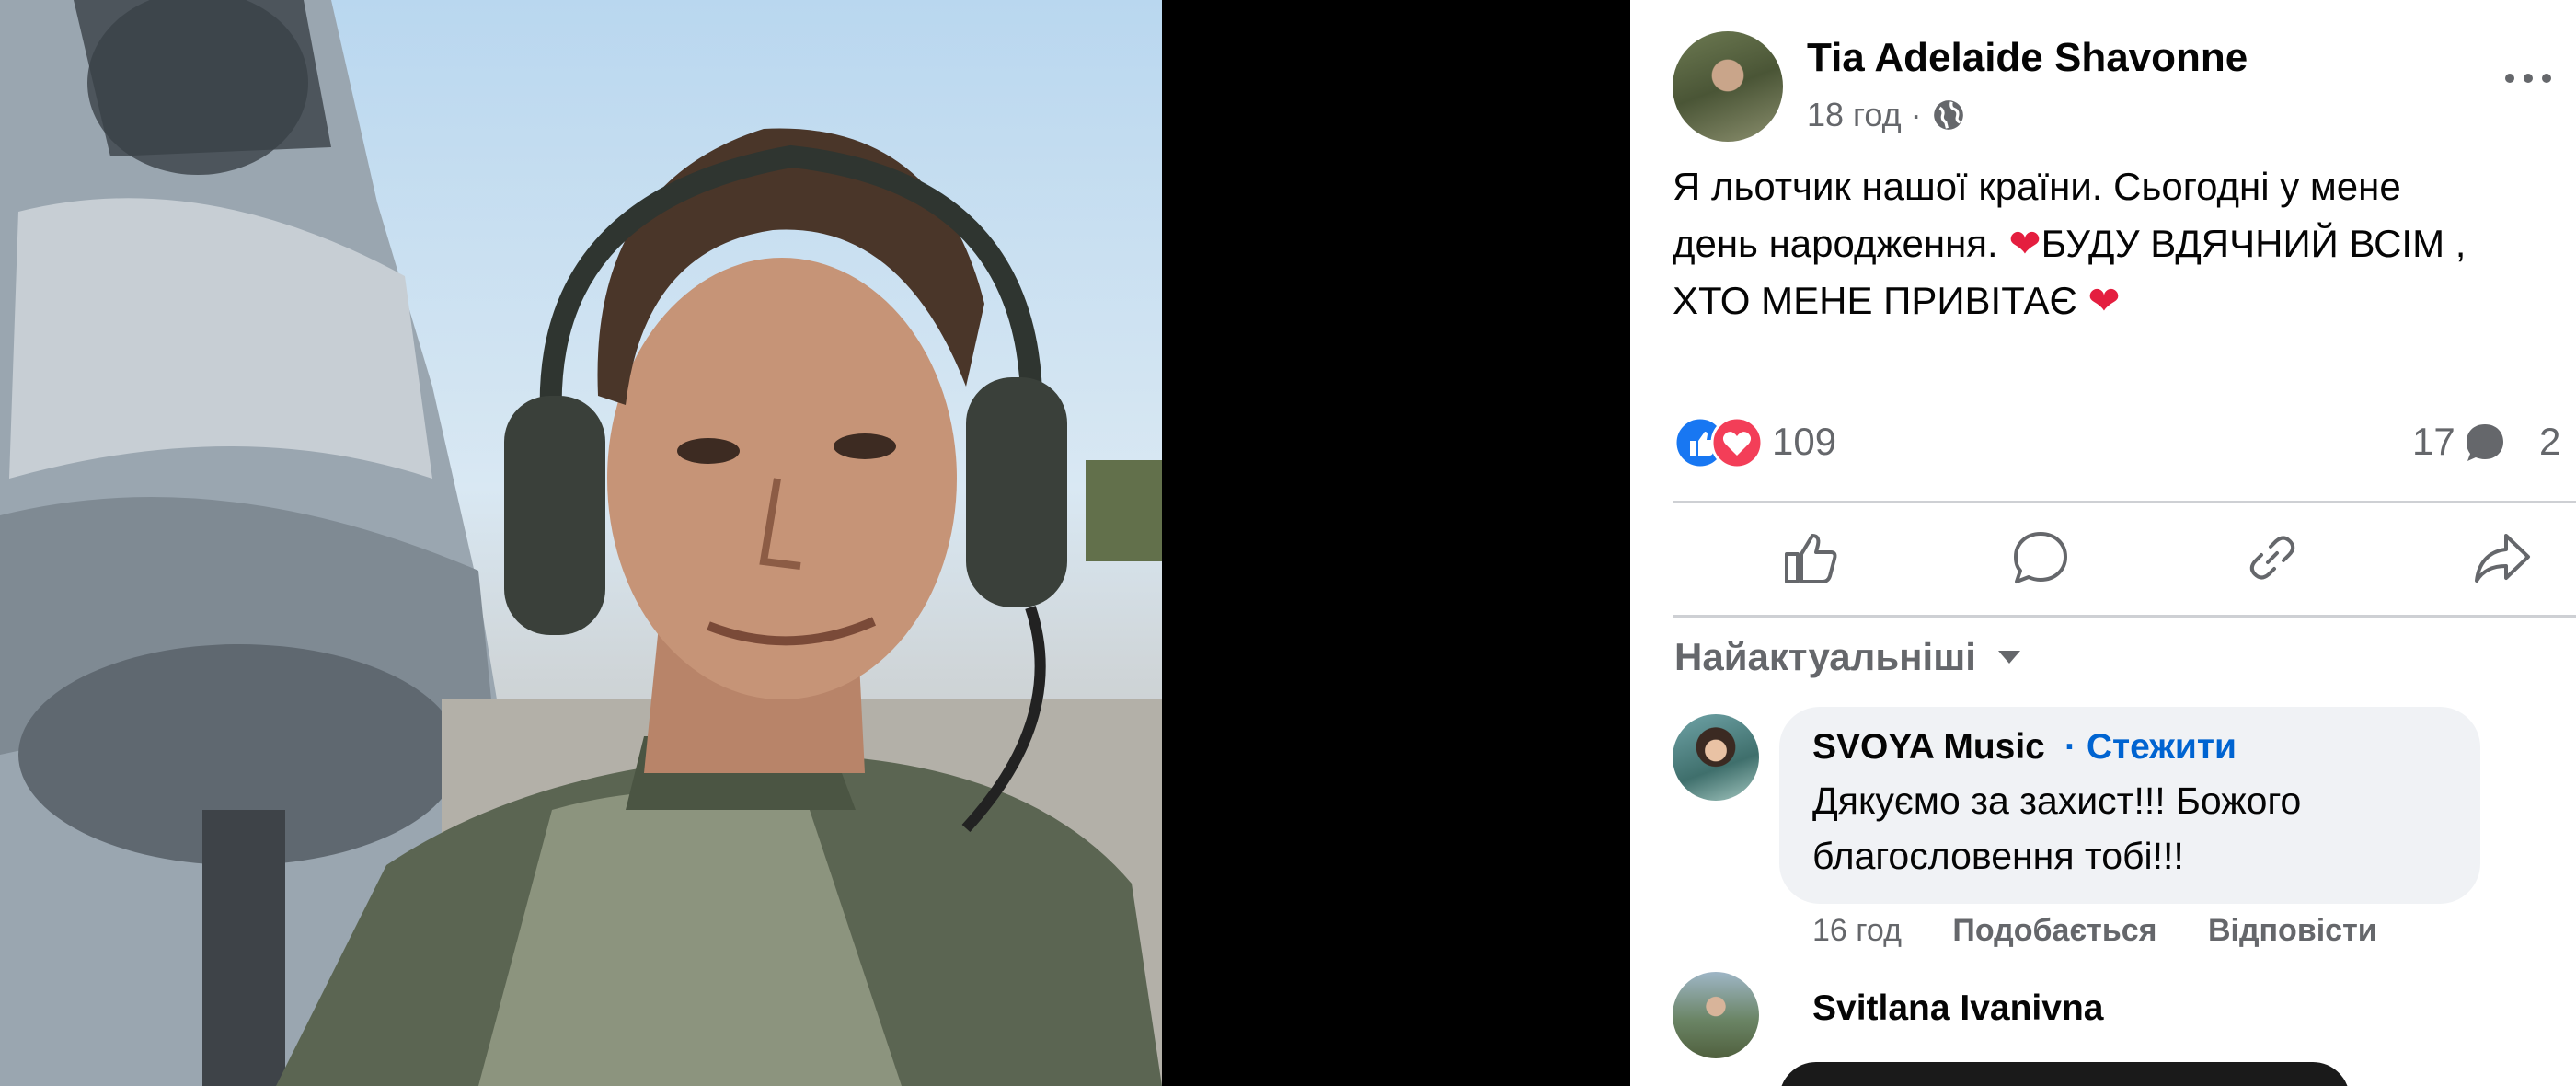 The height and width of the screenshot is (1086, 2576). I want to click on globe-icon, so click(1948, 115).